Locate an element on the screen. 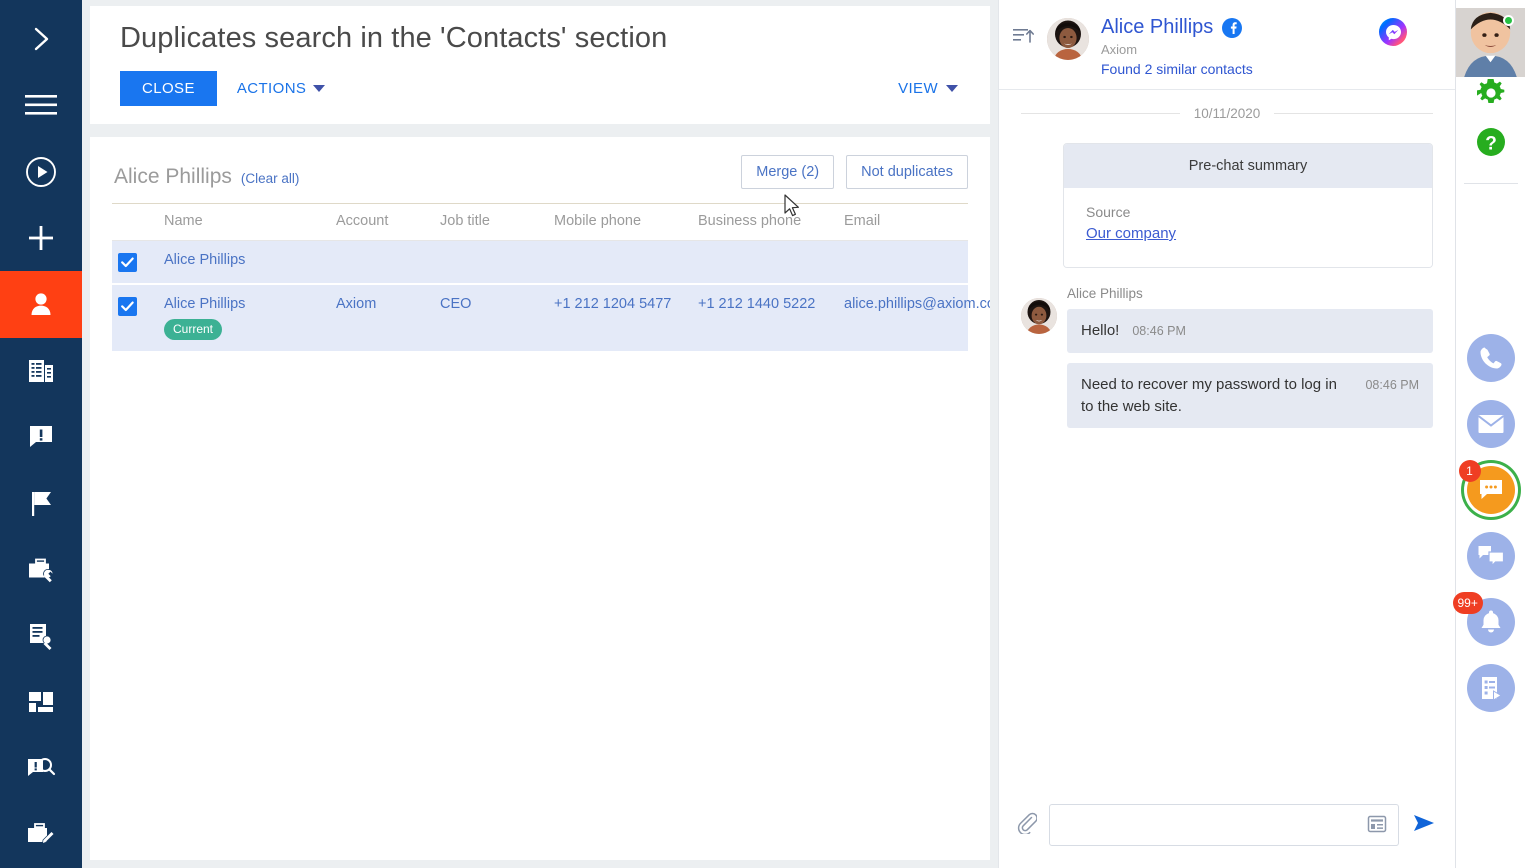  cell-mobile-phone: +1 212 1204 5477 is located at coordinates (620, 317).